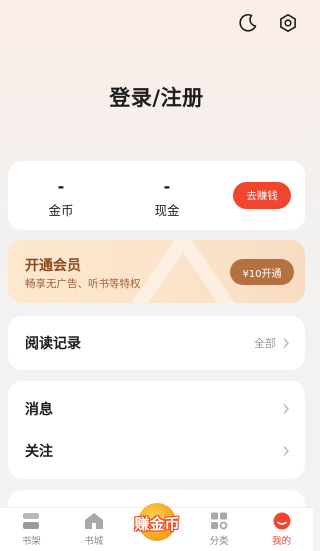  I want to click on tab-mine-label: 我的, so click(282, 541).